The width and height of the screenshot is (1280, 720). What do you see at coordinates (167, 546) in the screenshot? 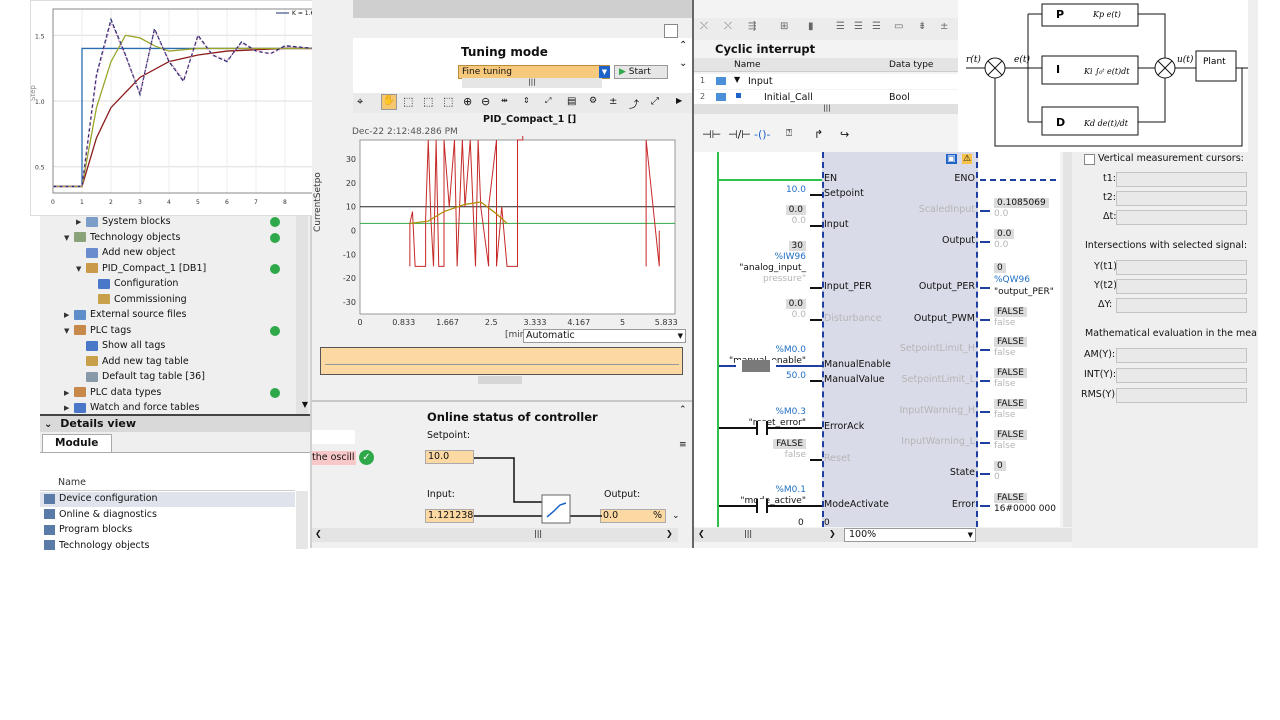
I see `details-row: Technology objects` at bounding box center [167, 546].